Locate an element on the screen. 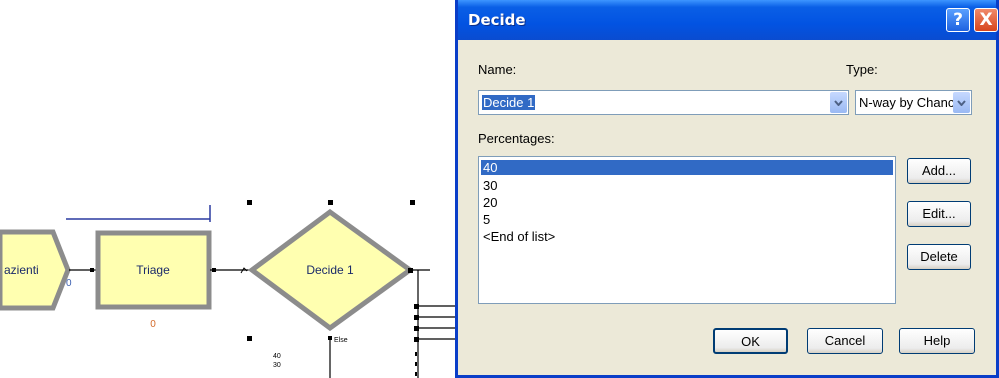 This screenshot has height=378, width=999. percentages-label: Percentages: is located at coordinates (516, 138).